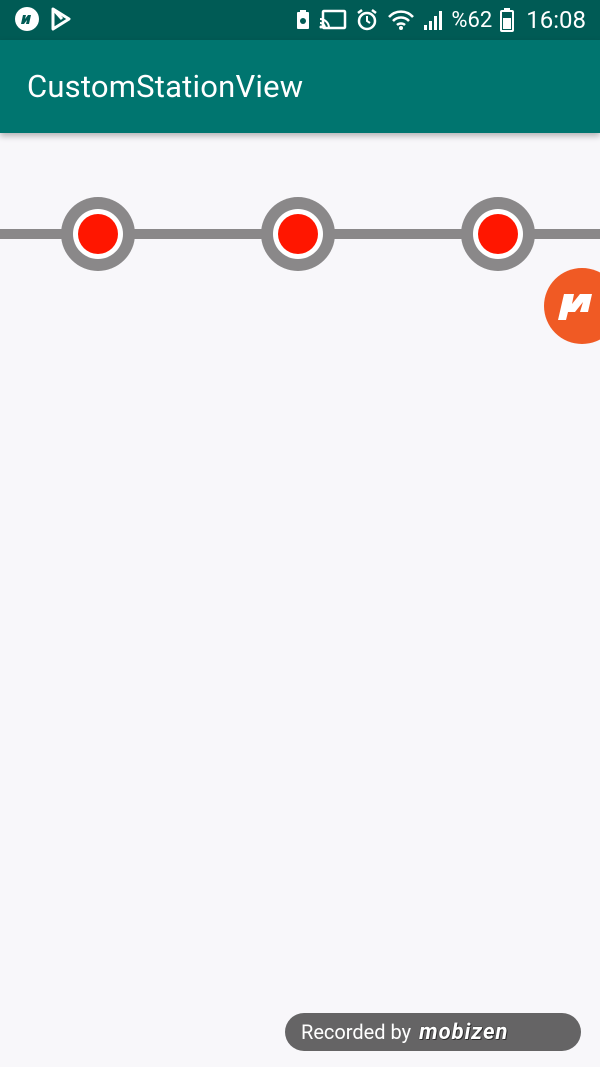 The width and height of the screenshot is (600, 1067). Describe the element at coordinates (367, 20) in the screenshot. I see `alarm-icon` at that location.